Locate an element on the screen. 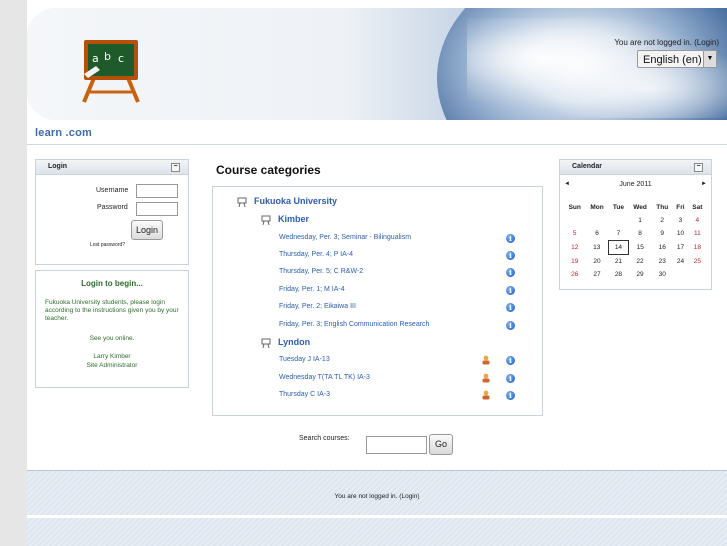  footer: You are not logged in. (Login) is located at coordinates (377, 508).